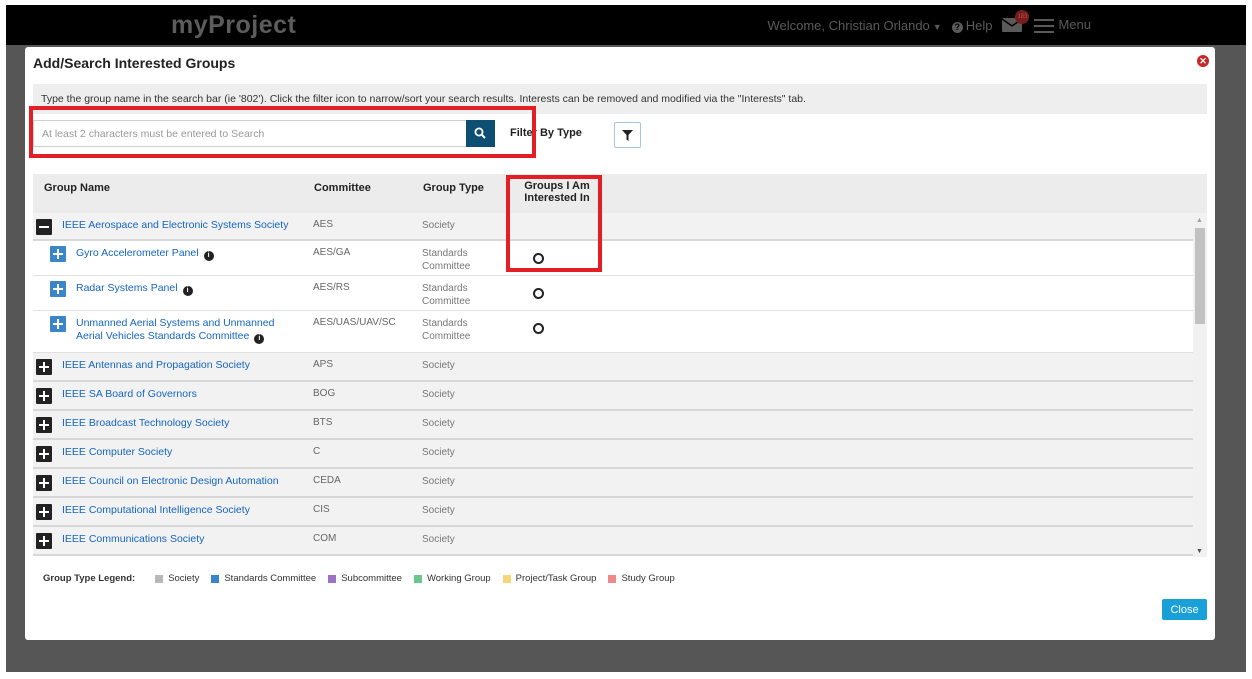  Describe the element at coordinates (89, 578) in the screenshot. I see `legend-title: Group Type Legend:` at that location.